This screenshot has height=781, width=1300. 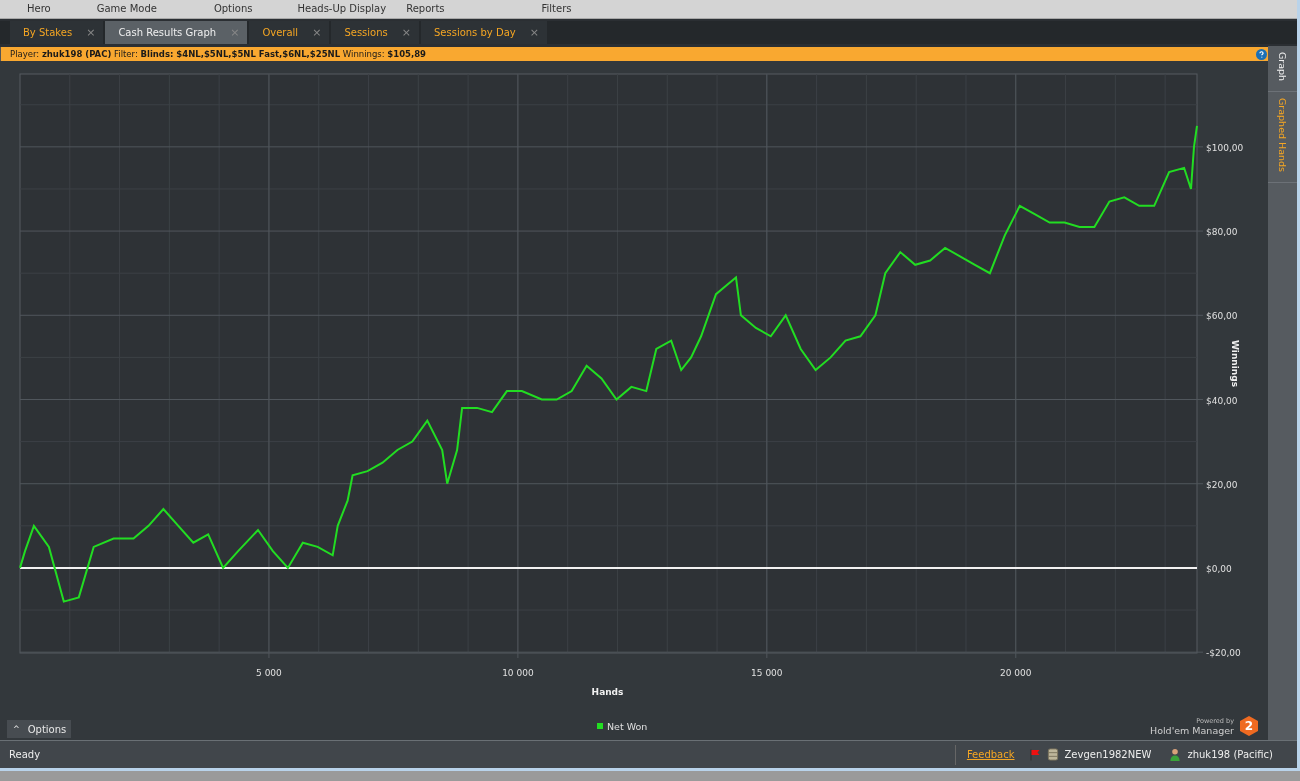 What do you see at coordinates (627, 726) in the screenshot?
I see `legend-label: Net Won` at bounding box center [627, 726].